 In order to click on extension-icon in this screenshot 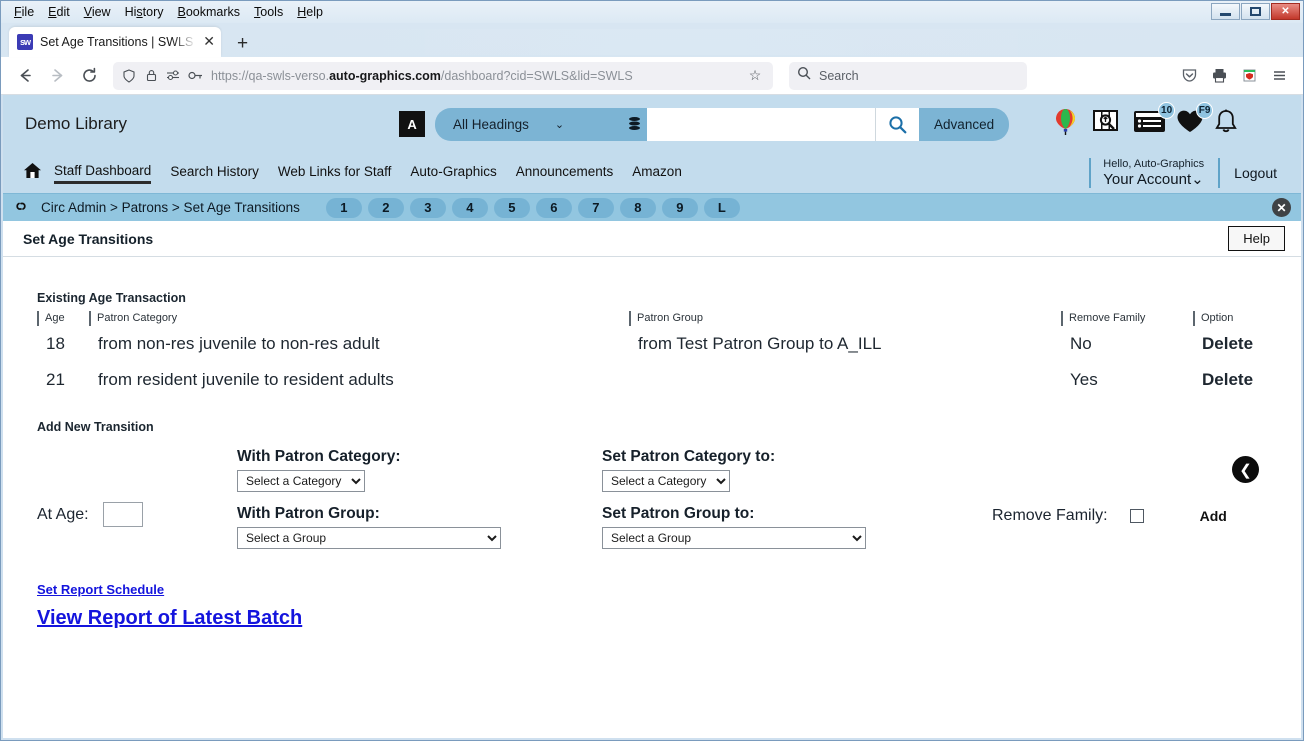, I will do `click(1249, 76)`.